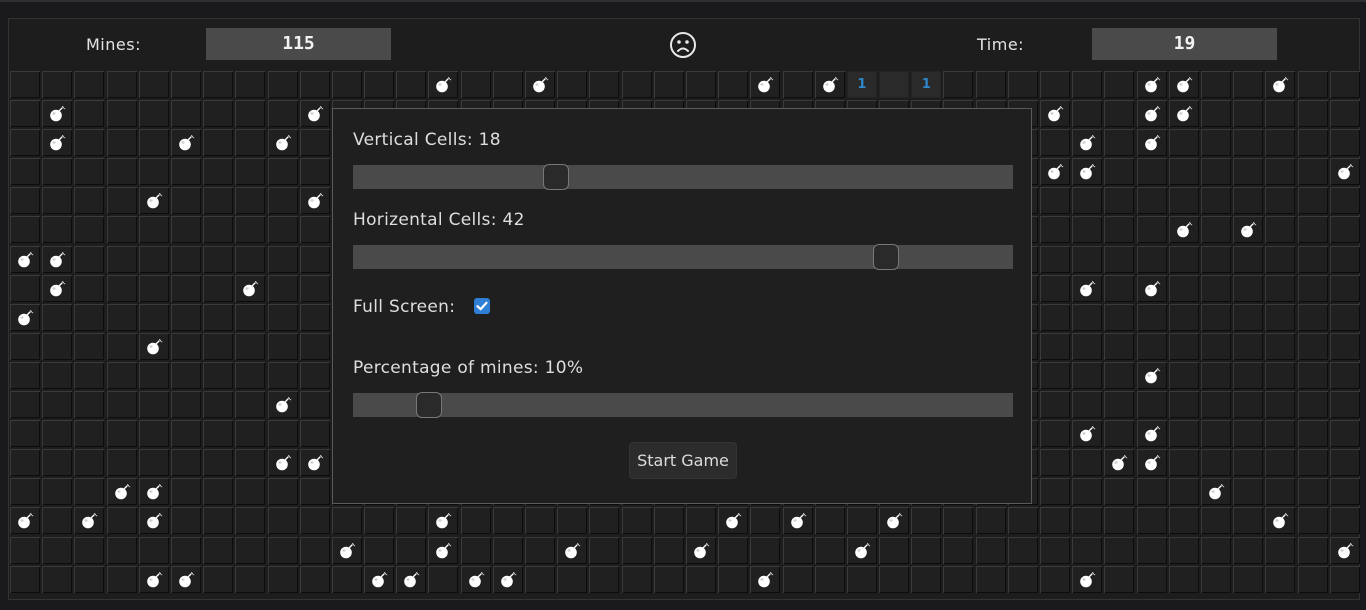 This screenshot has height=610, width=1366. Describe the element at coordinates (556, 177) in the screenshot. I see `vertical-cells-slider-thumb` at that location.